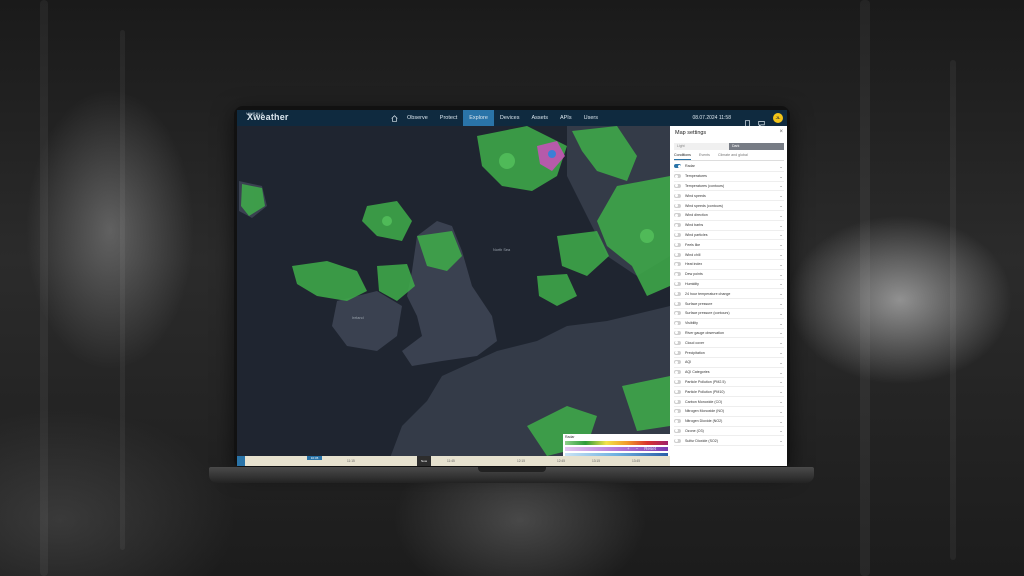 This screenshot has height=576, width=1024. What do you see at coordinates (729, 314) in the screenshot?
I see `layer-row: Surface pressure (contours) ⌄` at bounding box center [729, 314].